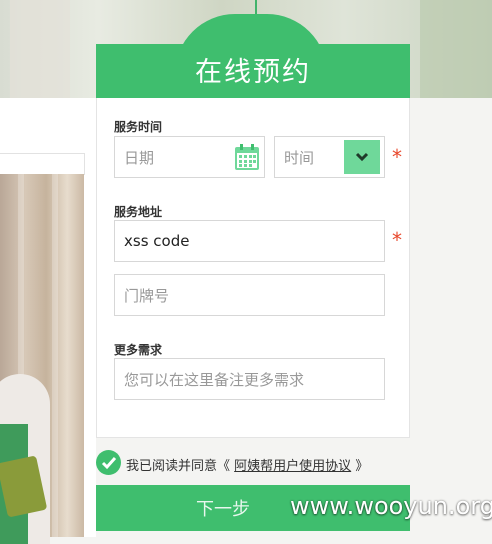 Image resolution: width=492 pixels, height=544 pixels. Describe the element at coordinates (362, 466) in the screenshot. I see `agreement-suffix: 》` at that location.